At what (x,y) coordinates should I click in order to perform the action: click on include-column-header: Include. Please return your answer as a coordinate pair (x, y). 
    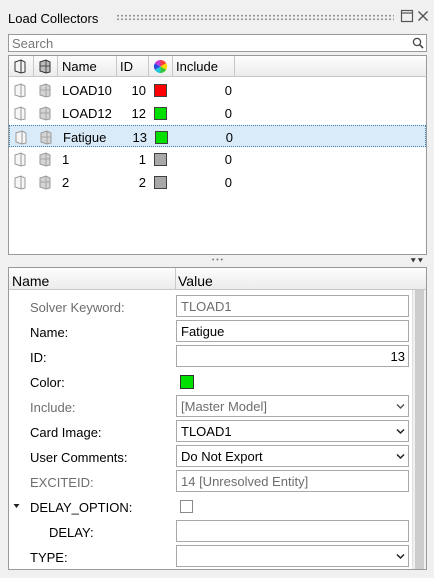
    Looking at the image, I should click on (204, 66).